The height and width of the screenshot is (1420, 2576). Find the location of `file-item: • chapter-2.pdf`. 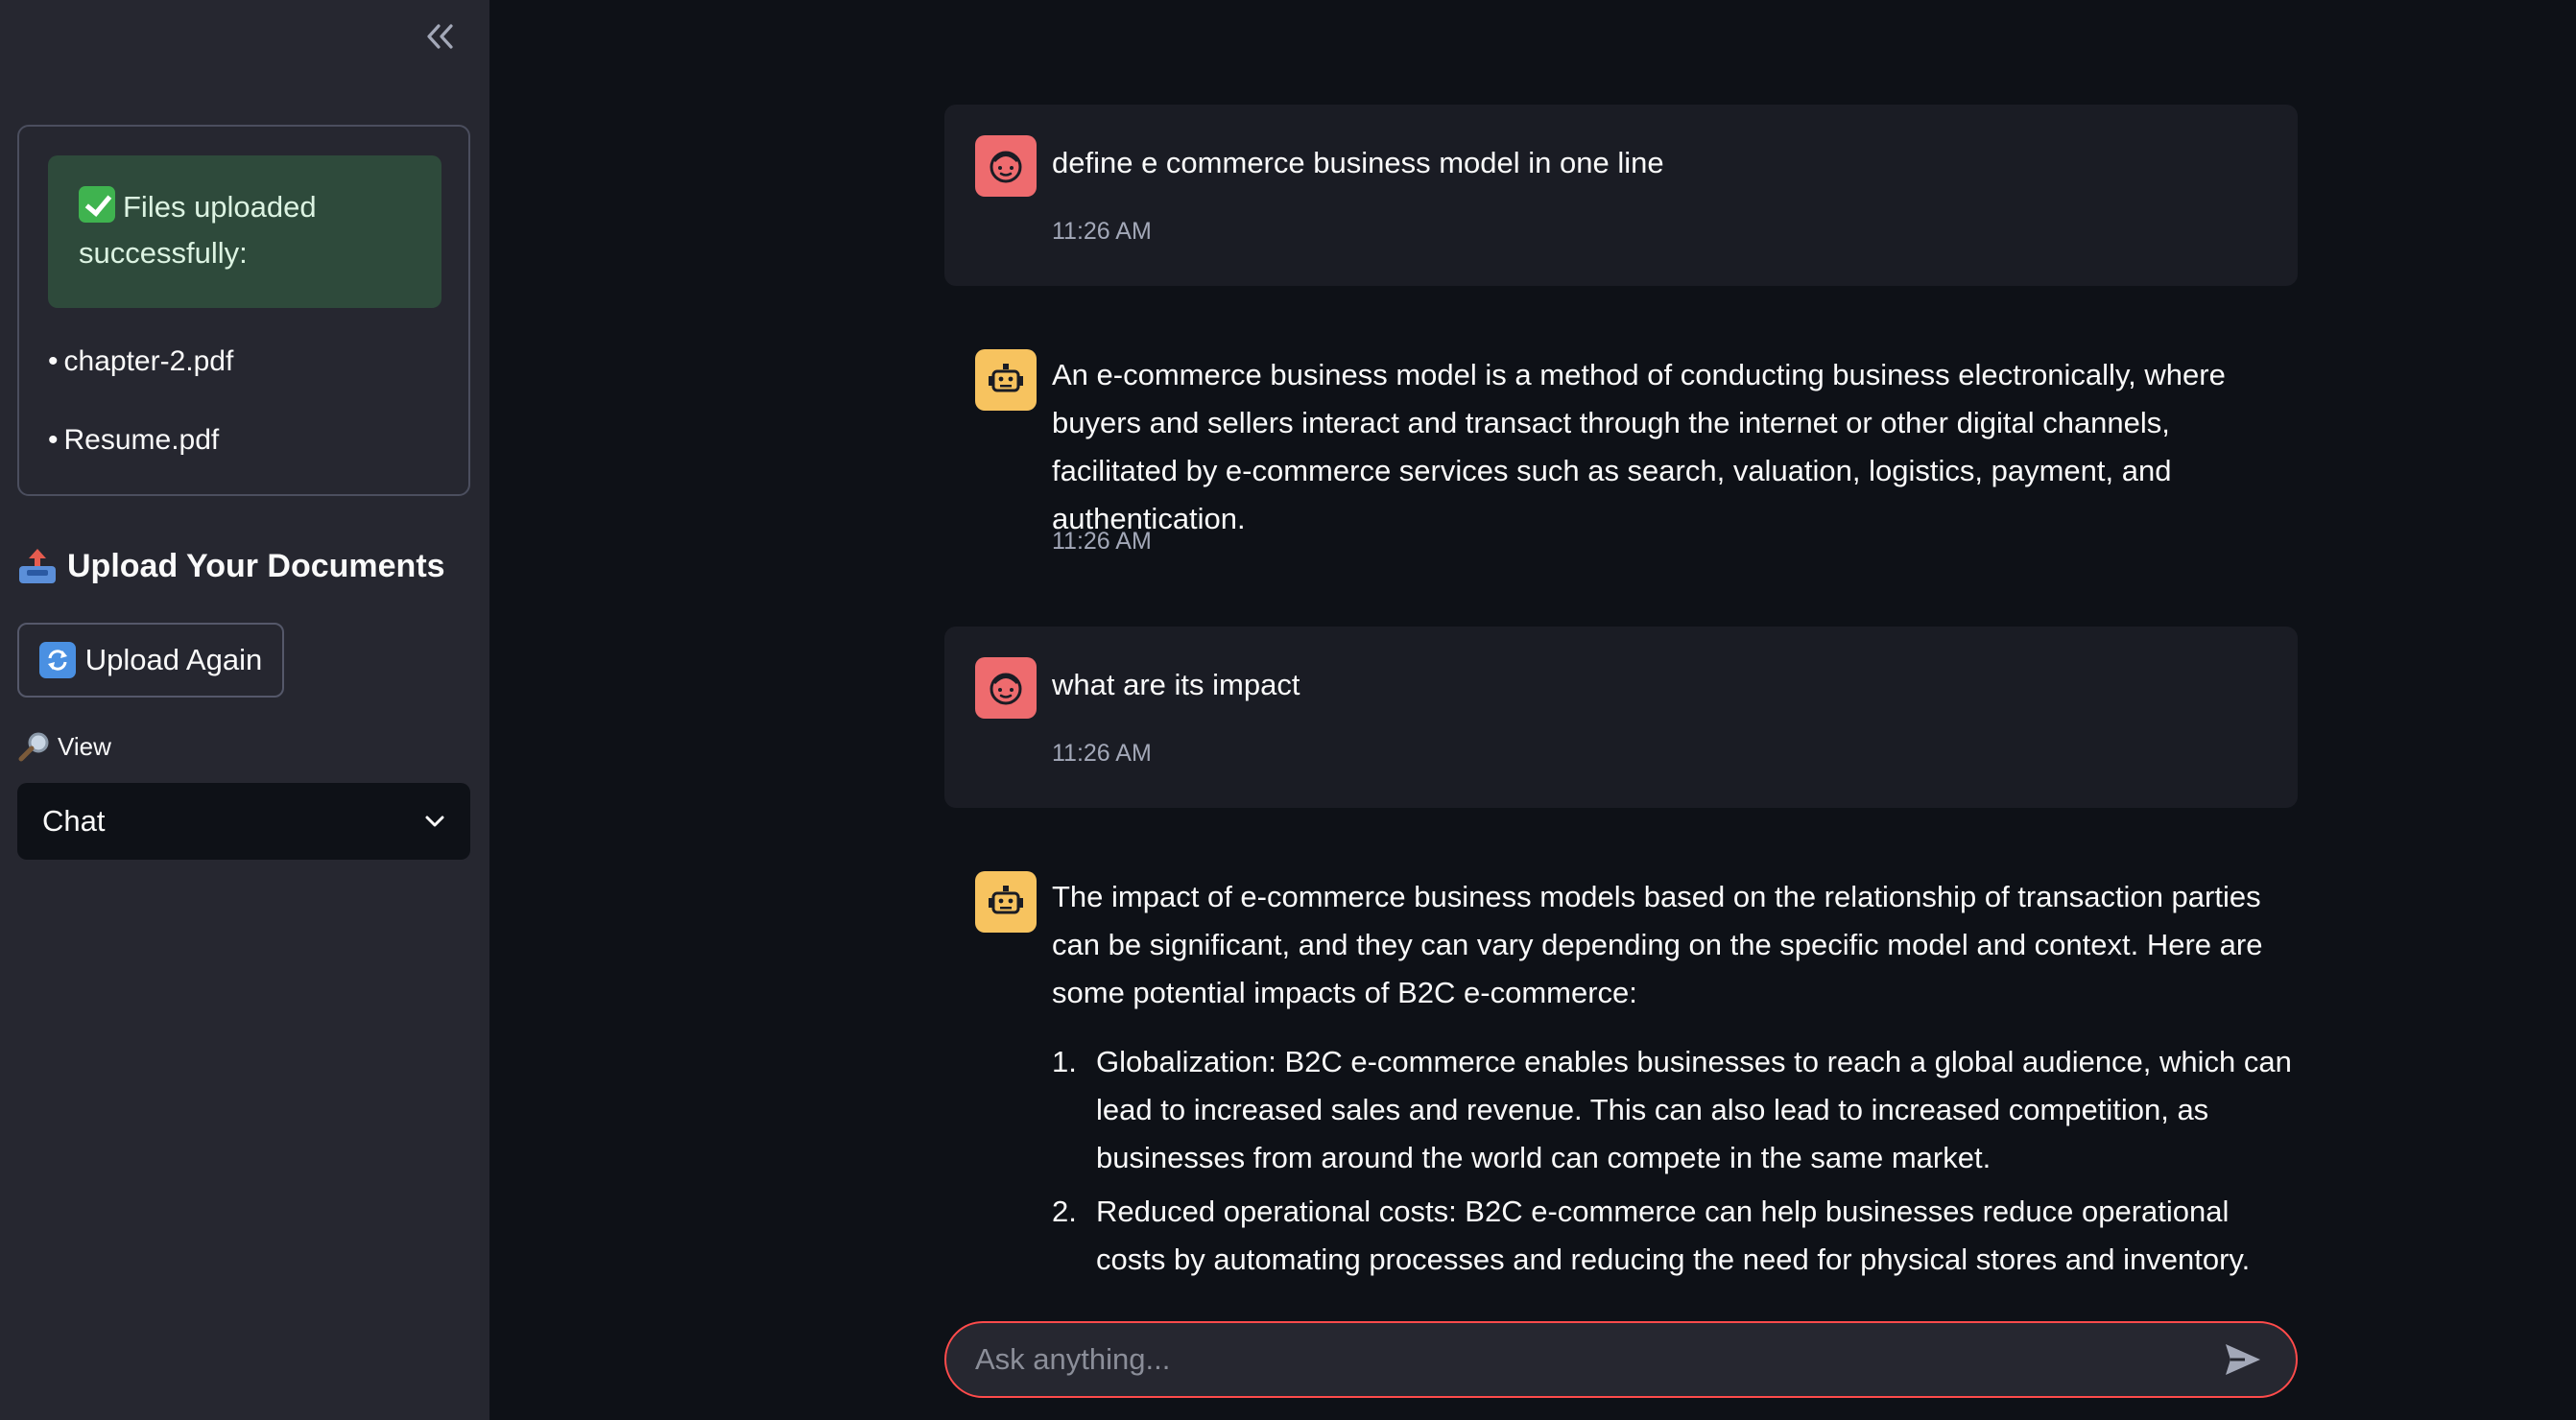

file-item: • chapter-2.pdf is located at coordinates (140, 361).